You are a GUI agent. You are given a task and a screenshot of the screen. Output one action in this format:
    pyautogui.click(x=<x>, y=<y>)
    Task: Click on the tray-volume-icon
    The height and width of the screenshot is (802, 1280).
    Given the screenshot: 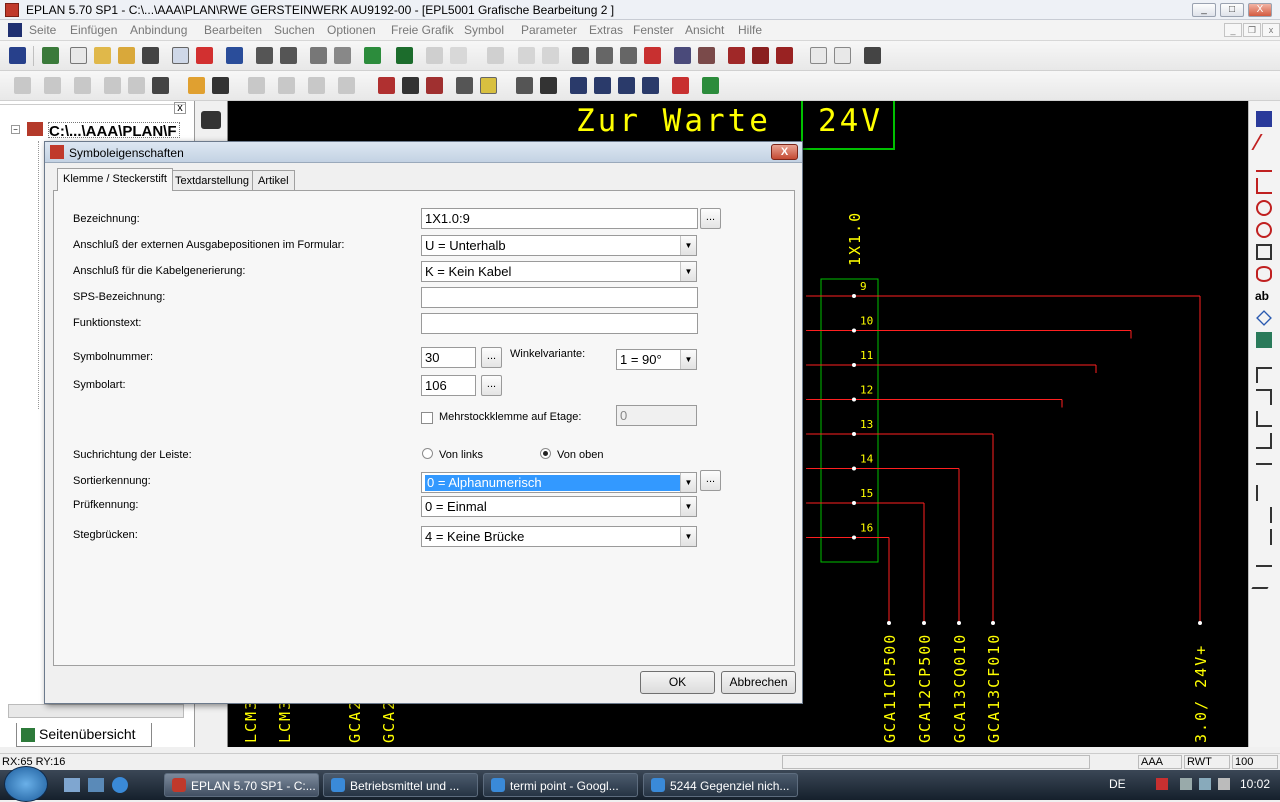 What is the action you would take?
    pyautogui.click(x=1224, y=784)
    